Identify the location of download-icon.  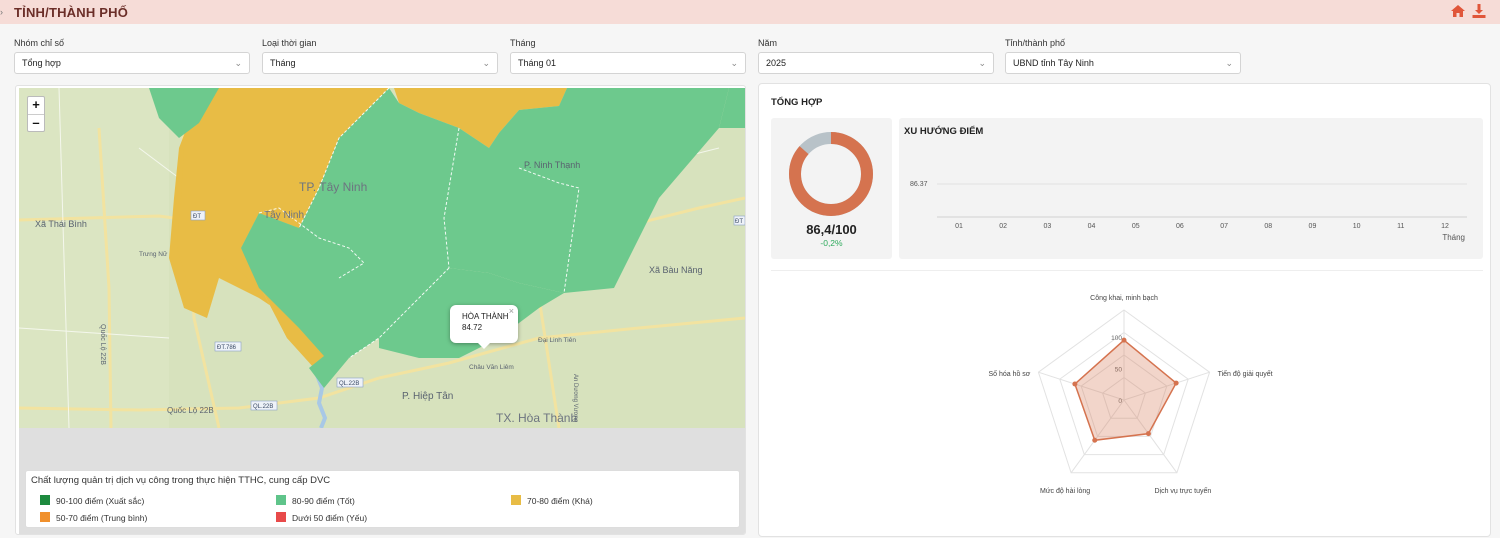
(1479, 11).